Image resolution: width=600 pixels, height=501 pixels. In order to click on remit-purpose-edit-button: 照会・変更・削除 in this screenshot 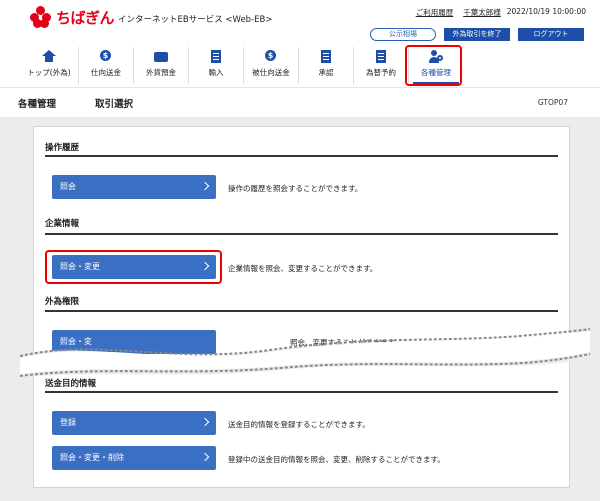, I will do `click(134, 458)`.